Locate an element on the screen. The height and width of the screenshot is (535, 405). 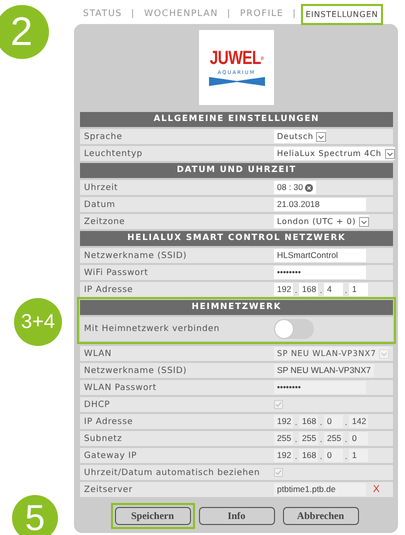
input-field: HLSmartControl is located at coordinates (320, 255).